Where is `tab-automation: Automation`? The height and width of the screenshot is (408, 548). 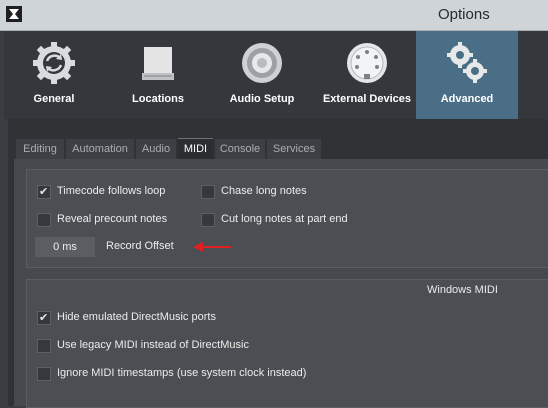 tab-automation: Automation is located at coordinates (100, 149).